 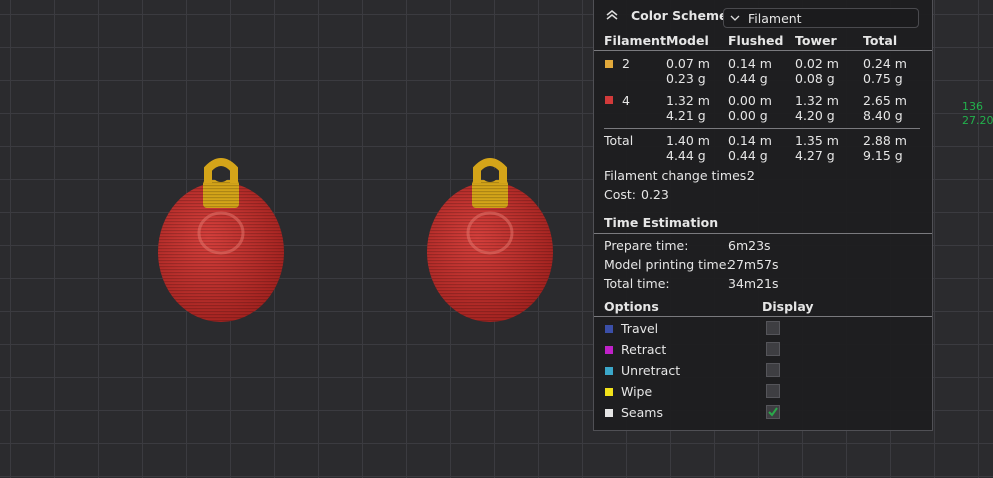 I want to click on color-scheme-dropdown: Filament, so click(x=821, y=18).